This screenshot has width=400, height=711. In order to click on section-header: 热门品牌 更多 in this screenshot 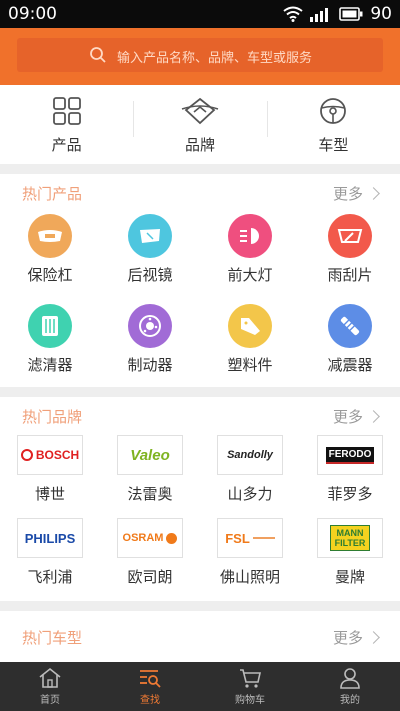, I will do `click(200, 416)`.